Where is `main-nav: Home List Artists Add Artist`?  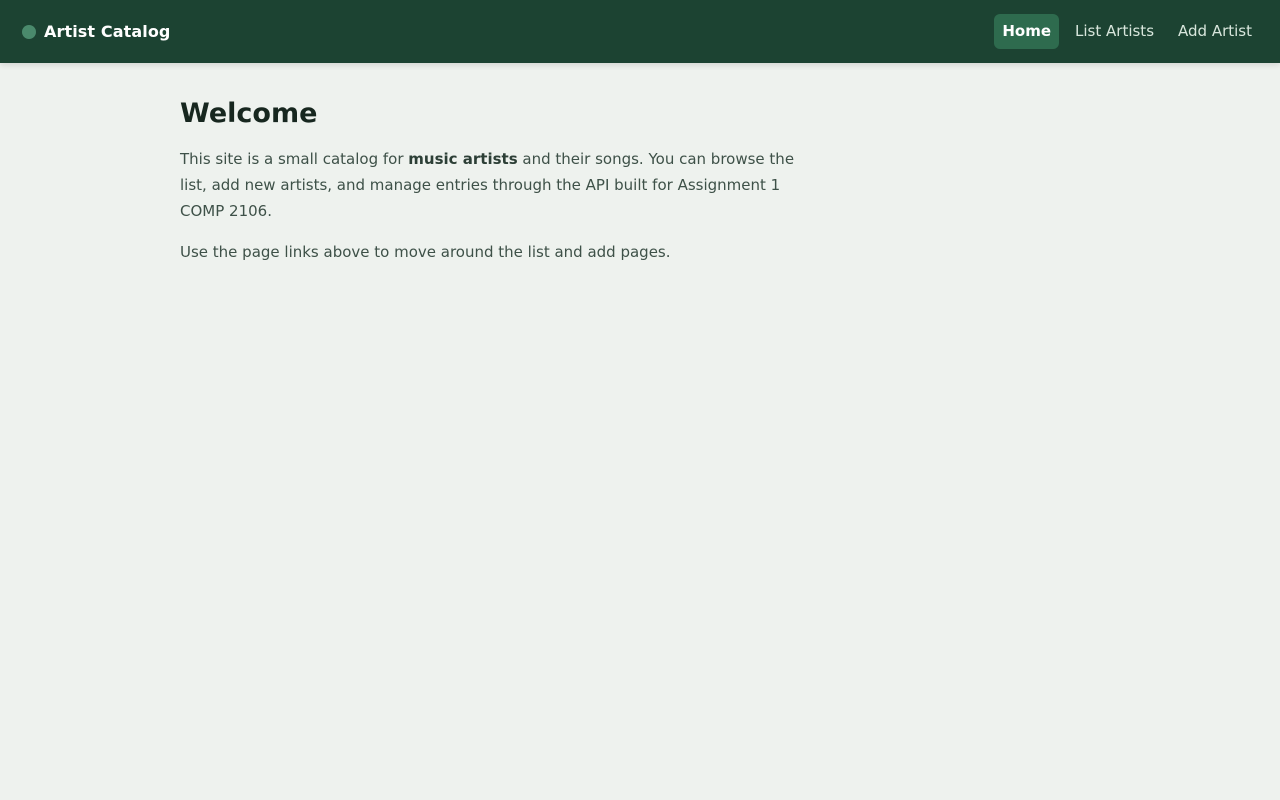
main-nav: Home List Artists Add Artist is located at coordinates (1123, 31).